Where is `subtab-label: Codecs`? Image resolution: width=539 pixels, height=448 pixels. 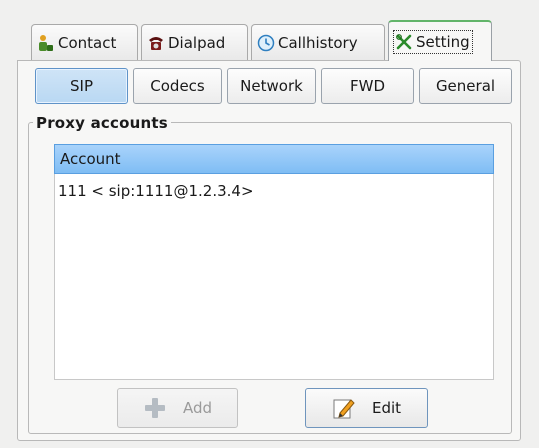
subtab-label: Codecs is located at coordinates (177, 86).